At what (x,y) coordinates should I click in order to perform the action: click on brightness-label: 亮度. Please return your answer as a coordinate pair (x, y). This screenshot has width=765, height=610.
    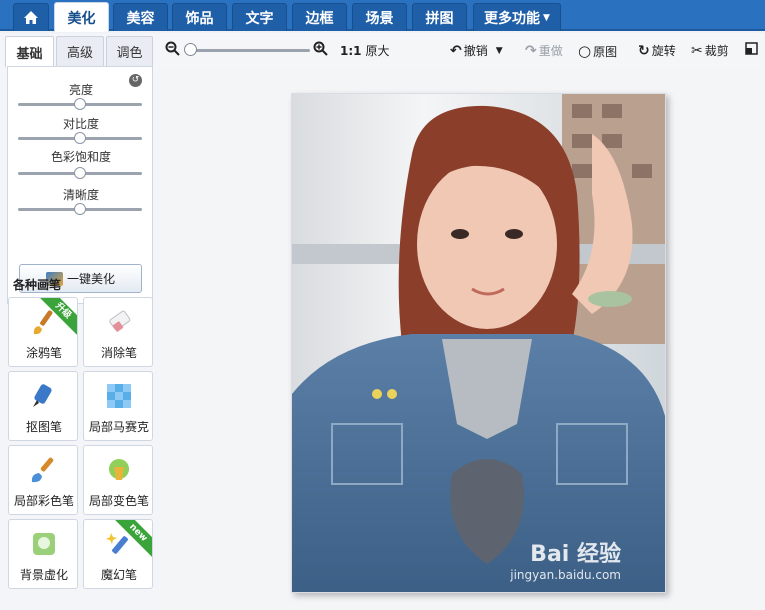
    Looking at the image, I should click on (80, 90).